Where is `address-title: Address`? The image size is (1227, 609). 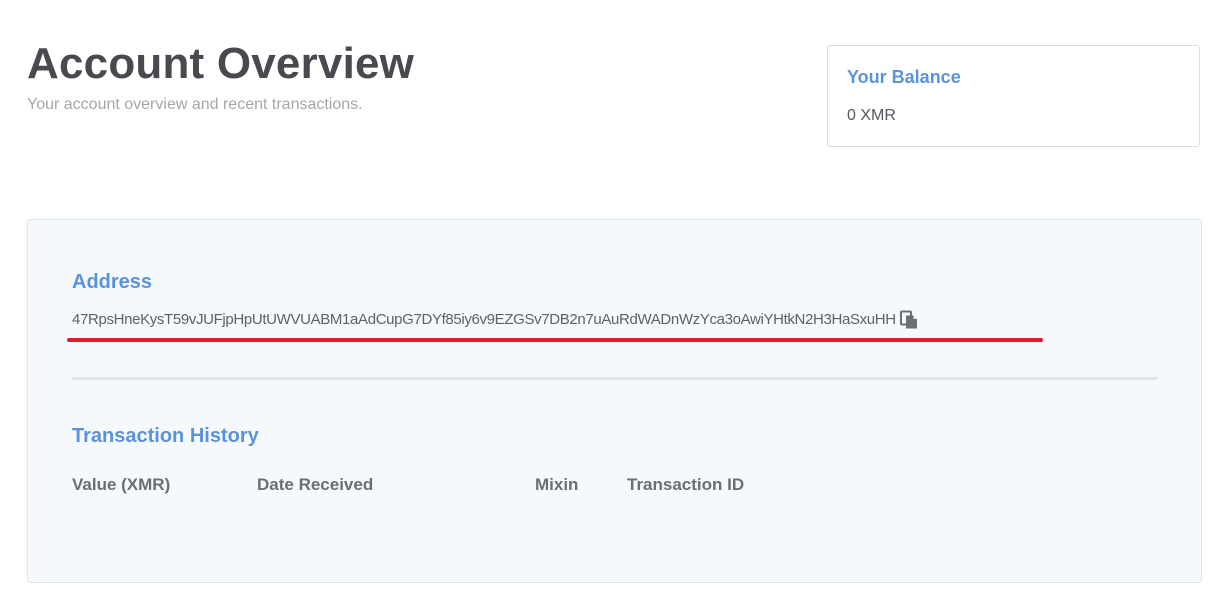
address-title: Address is located at coordinates (112, 282).